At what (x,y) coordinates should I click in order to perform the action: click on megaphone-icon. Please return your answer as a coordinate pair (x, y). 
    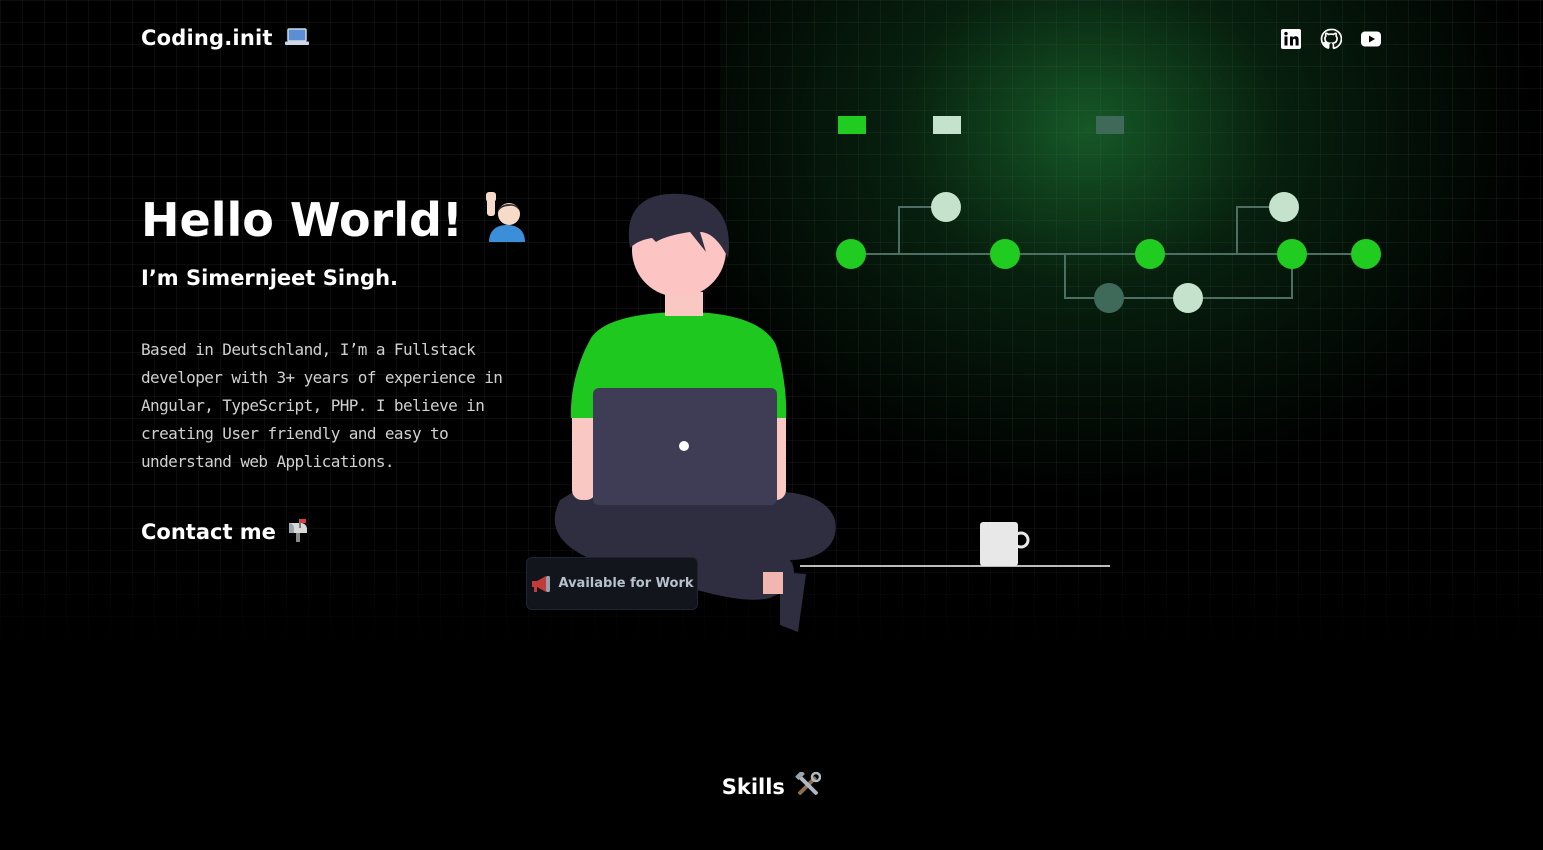
    Looking at the image, I should click on (541, 583).